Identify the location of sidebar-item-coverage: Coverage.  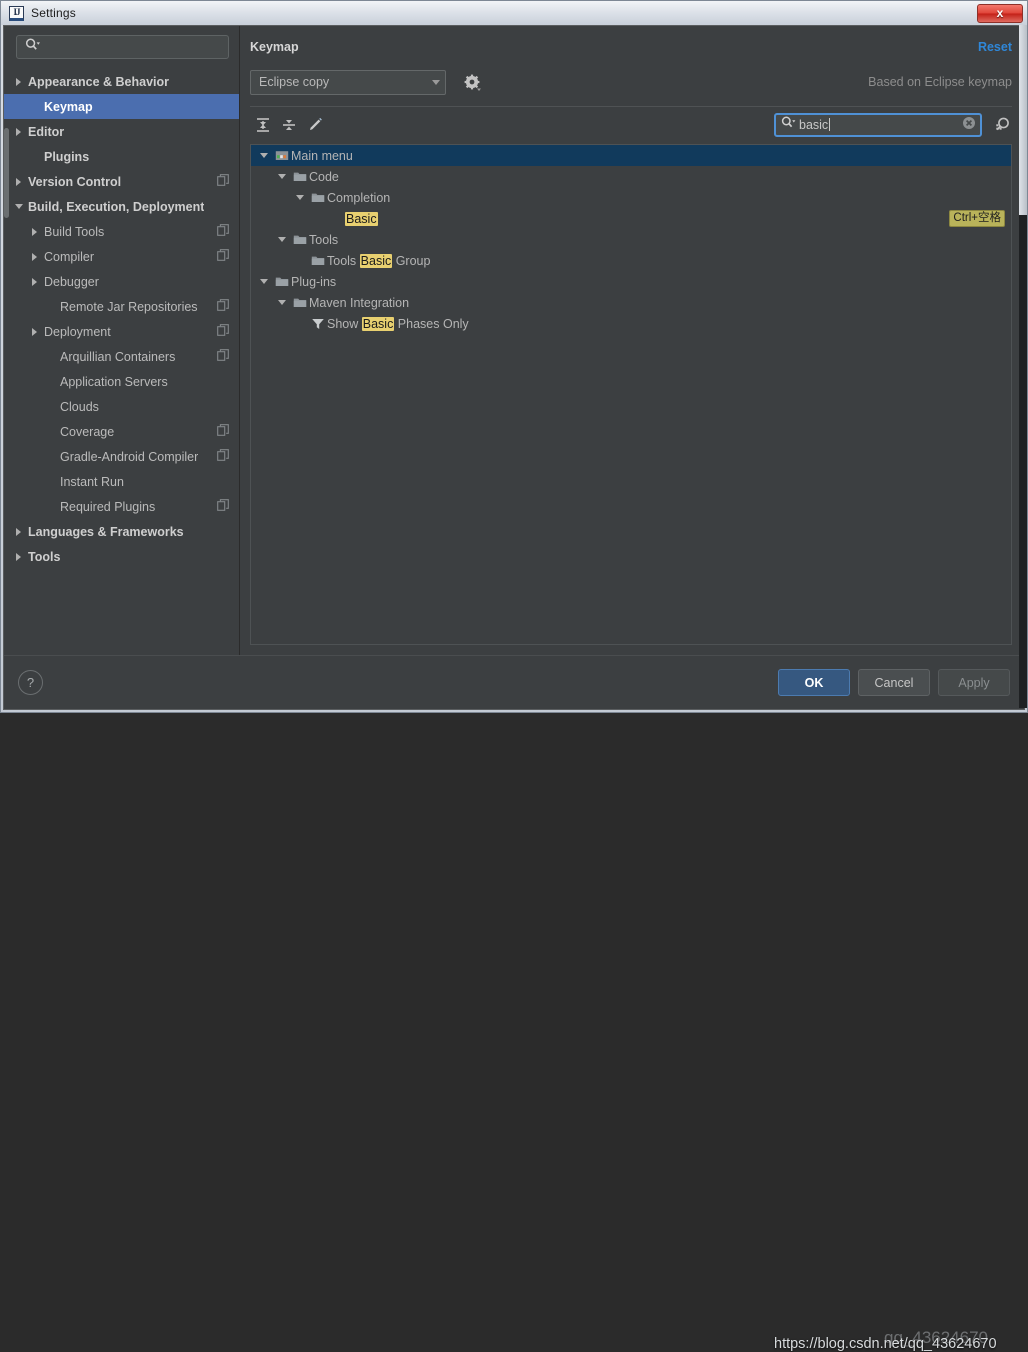
(121, 431).